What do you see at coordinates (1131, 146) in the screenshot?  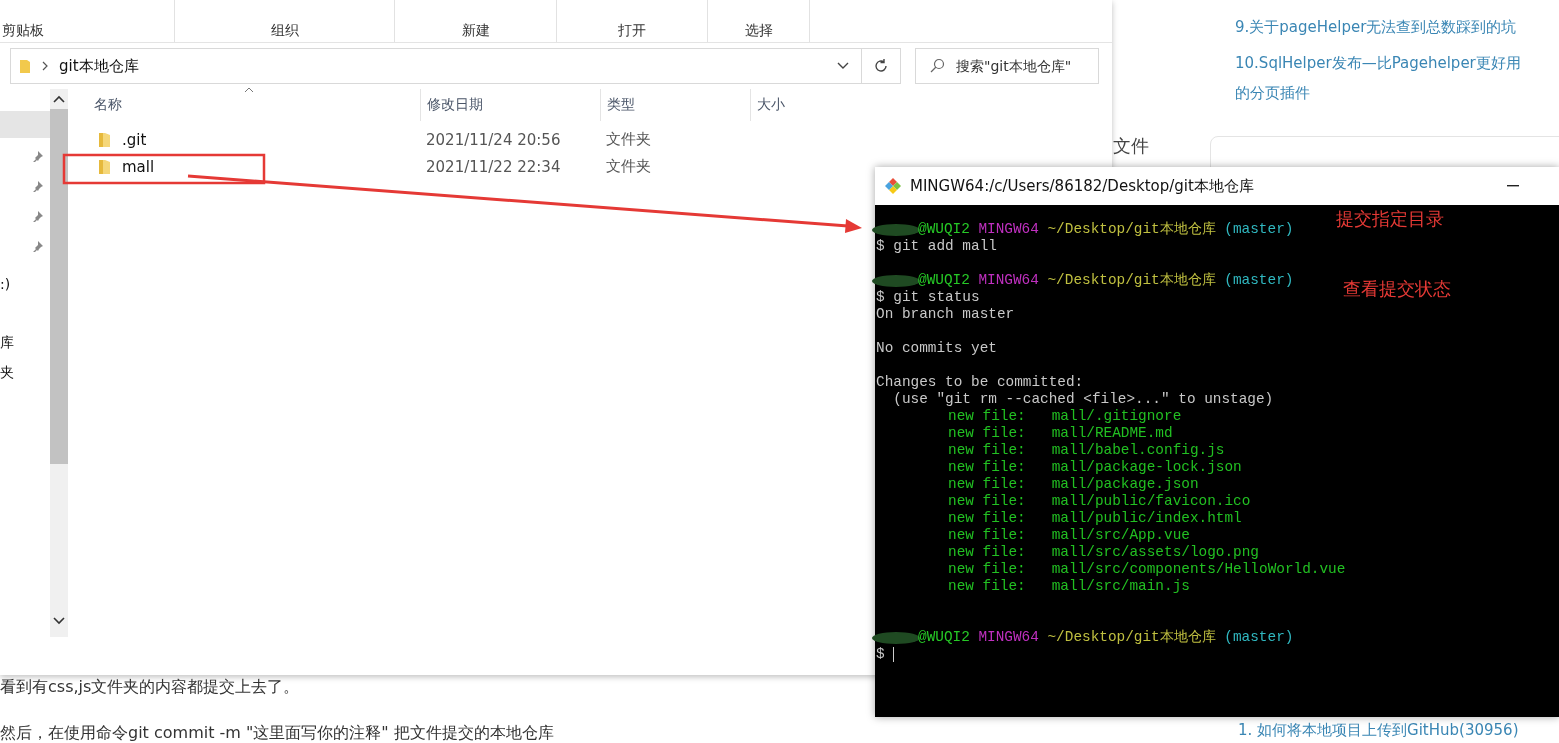 I see `body-text: 文件` at bounding box center [1131, 146].